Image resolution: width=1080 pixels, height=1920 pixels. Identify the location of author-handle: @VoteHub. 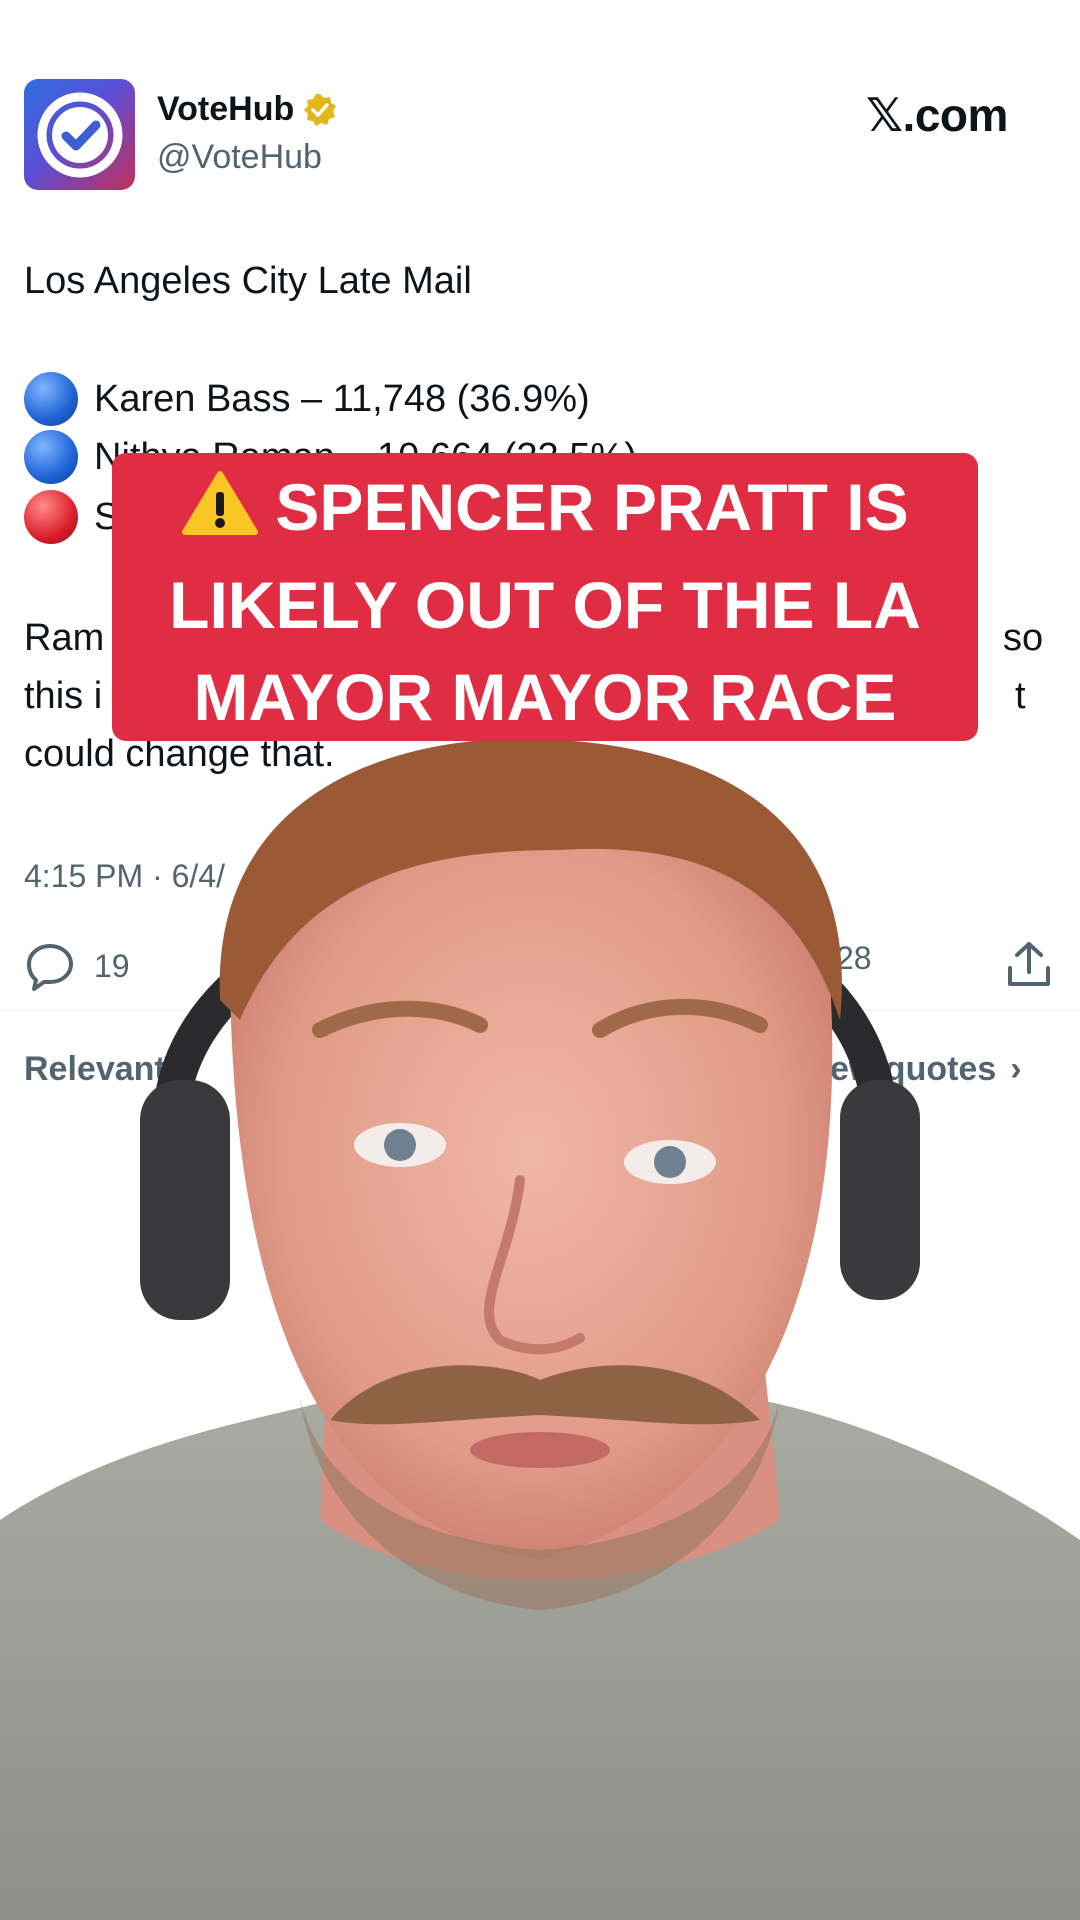
(239, 157).